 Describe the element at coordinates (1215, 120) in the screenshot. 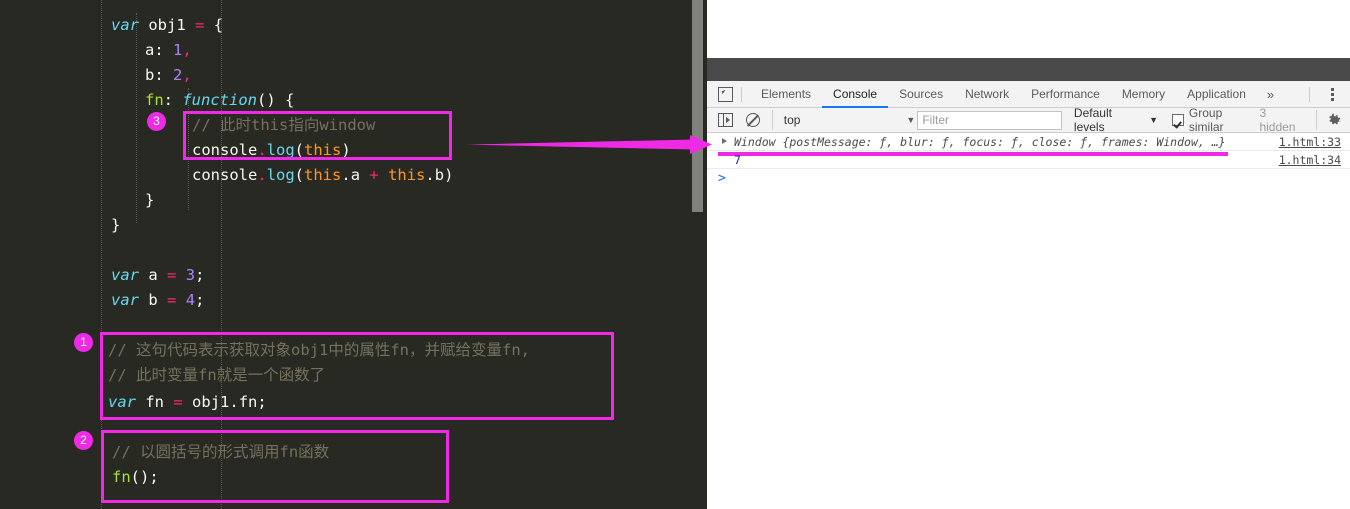

I see `group-similar-checkbox: Group similar` at that location.